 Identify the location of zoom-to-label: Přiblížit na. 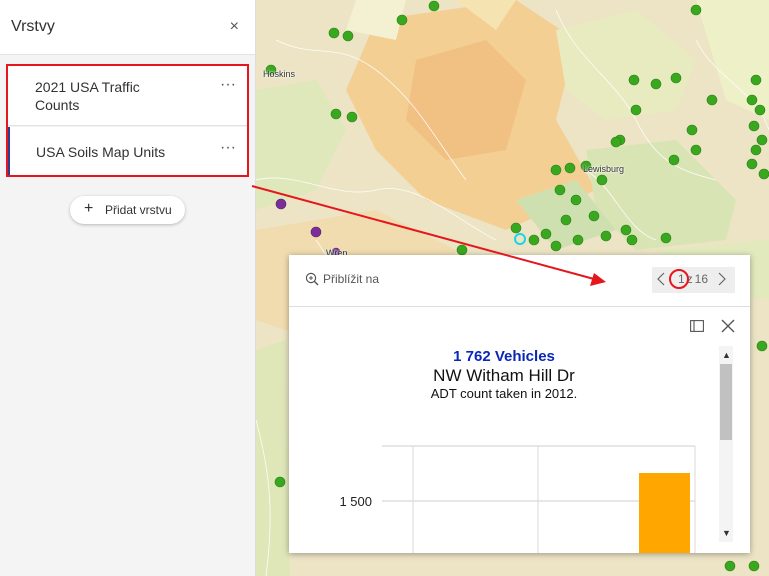
(351, 279).